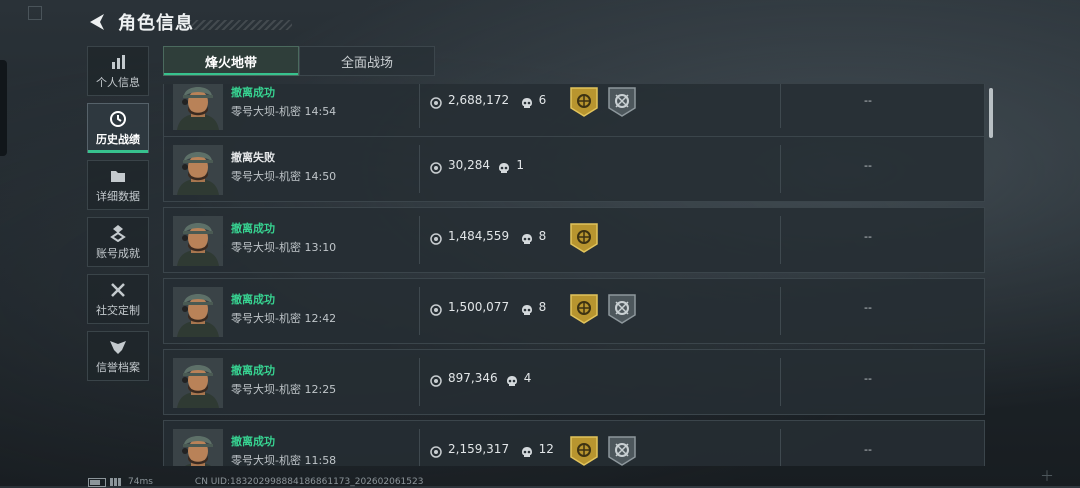 The height and width of the screenshot is (488, 1080). I want to click on sidebar-item-achievements: 账号成就, so click(118, 242).